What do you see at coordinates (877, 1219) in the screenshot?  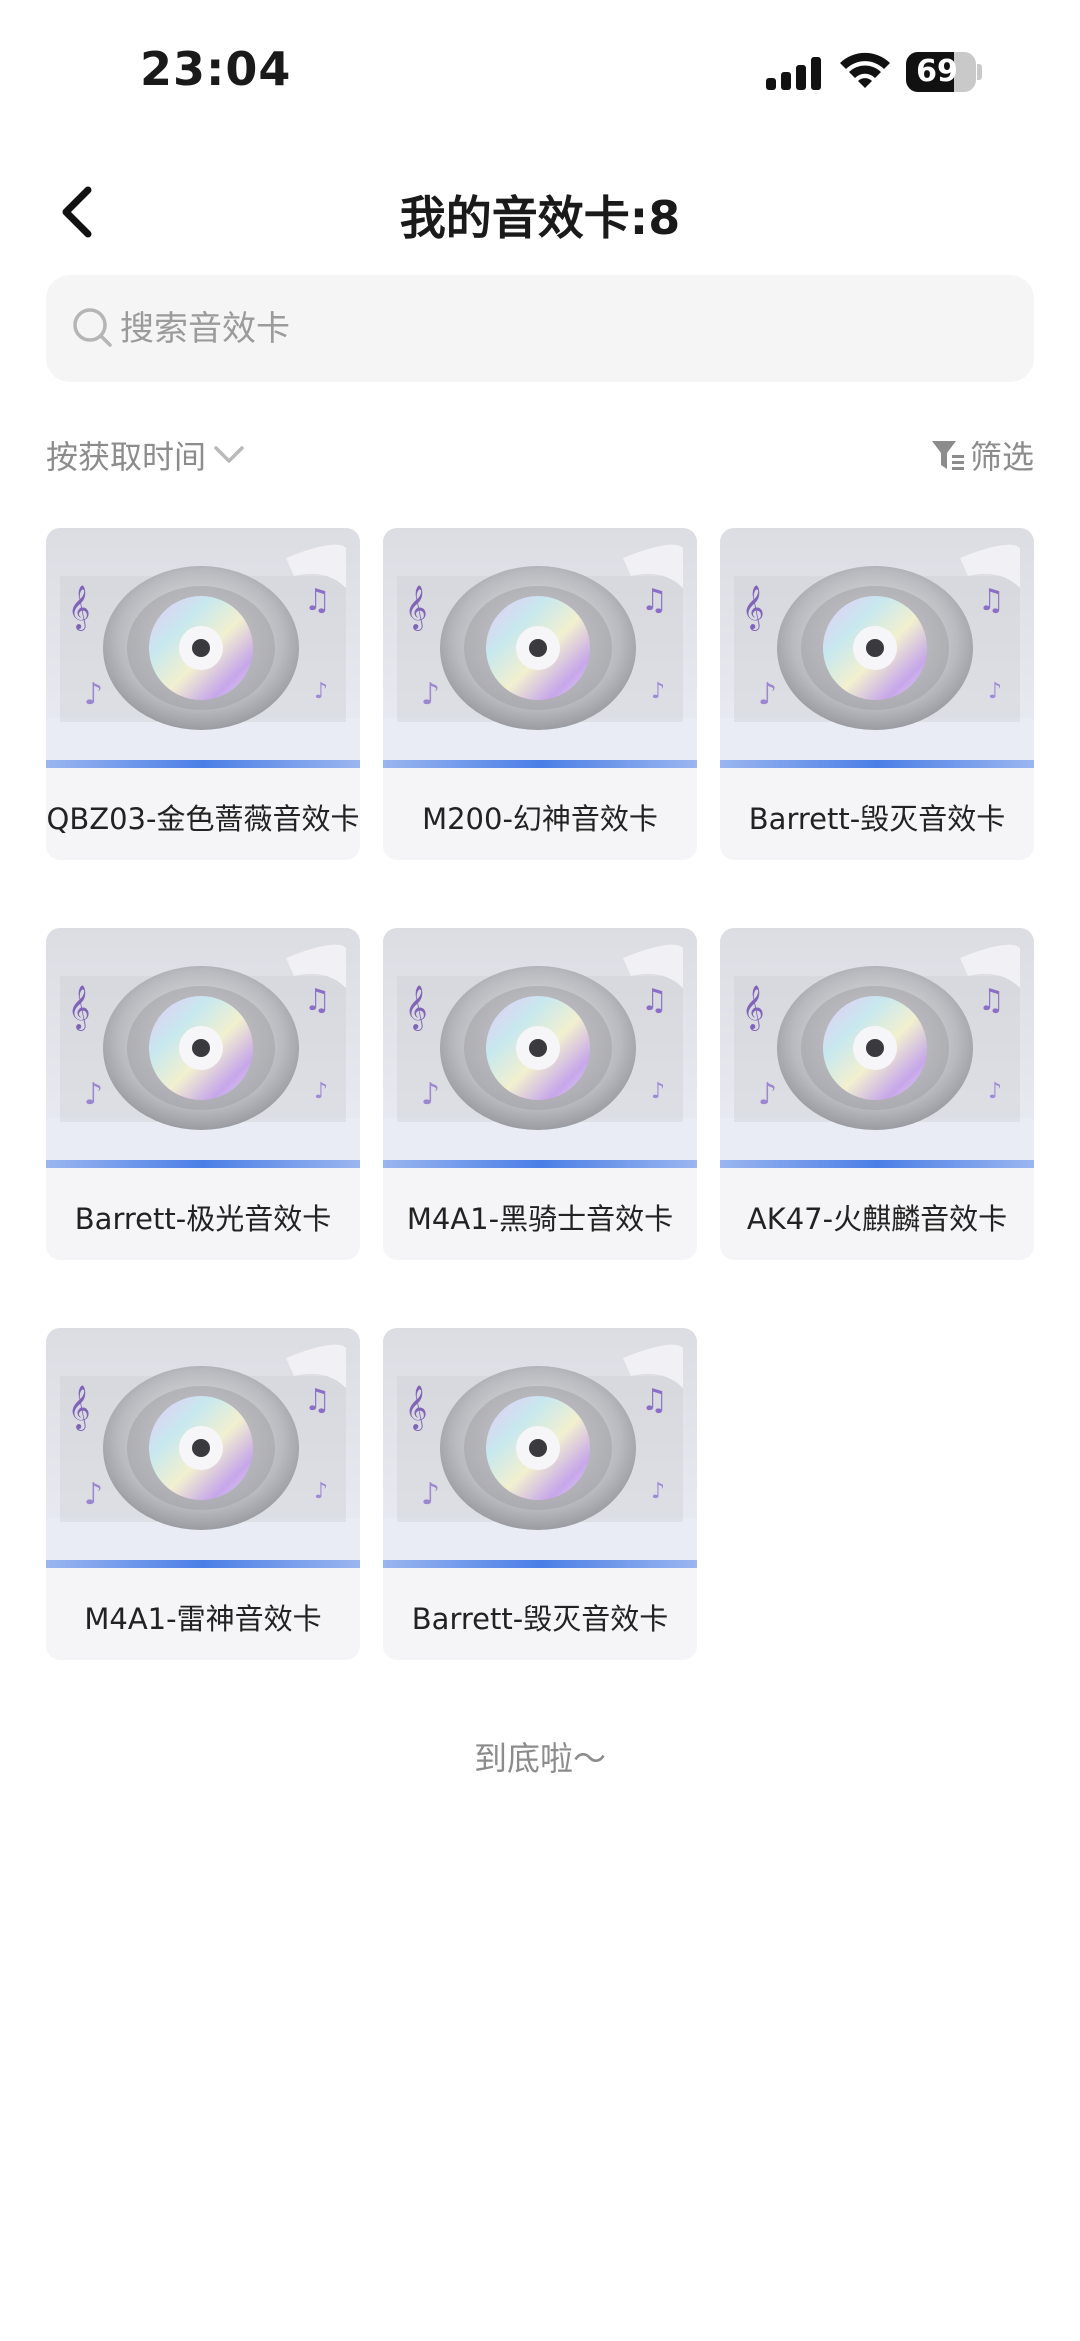 I see `sound-card-name: AK47-火麒麟音效卡` at bounding box center [877, 1219].